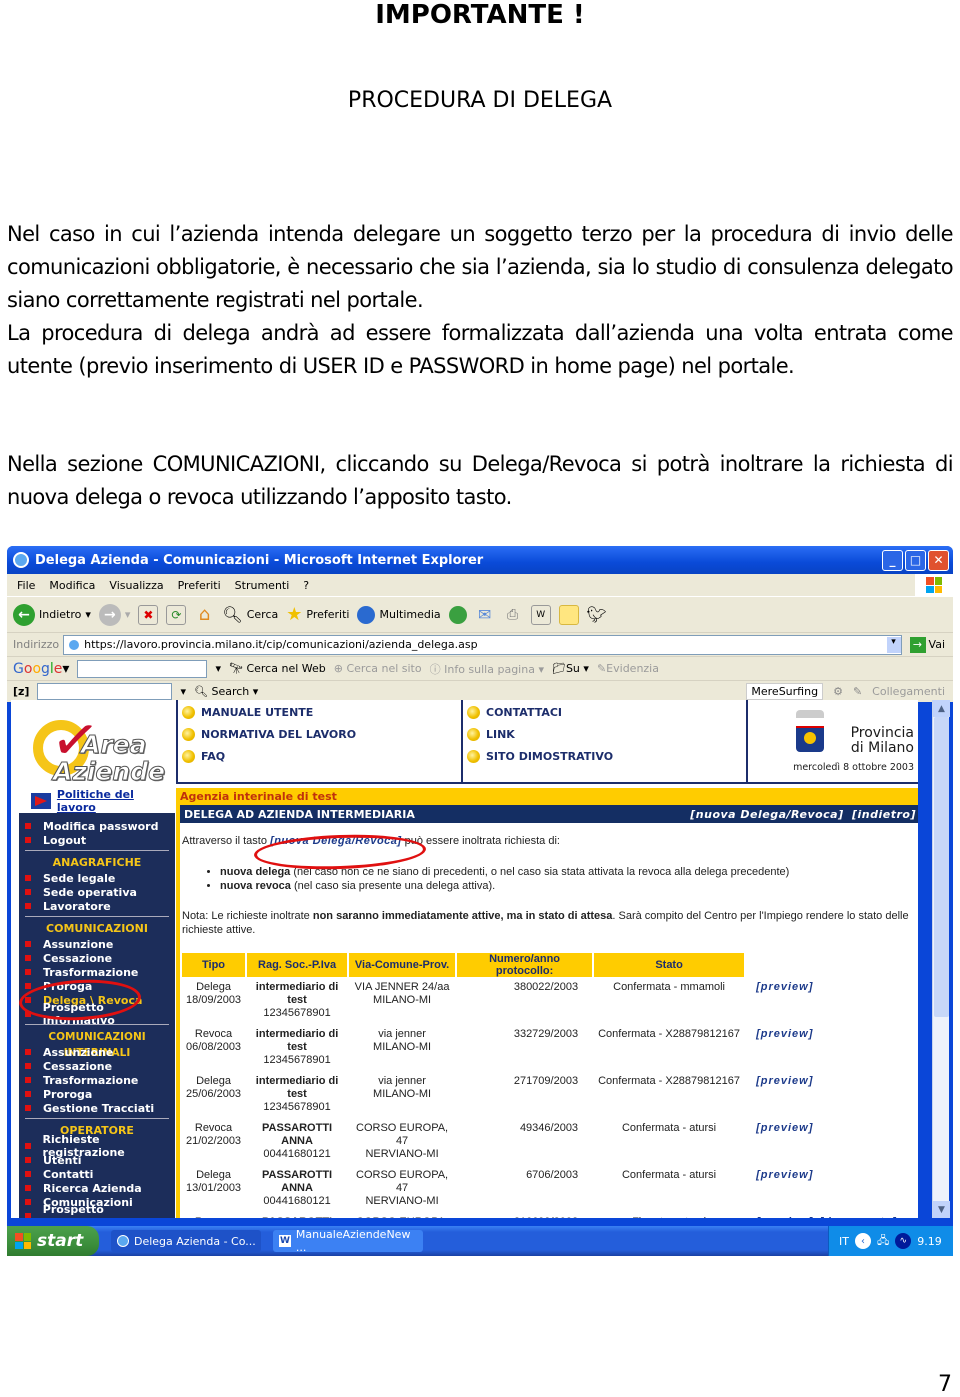 The width and height of the screenshot is (960, 1397). I want to click on scroll-down-icon: ▼, so click(941, 1209).